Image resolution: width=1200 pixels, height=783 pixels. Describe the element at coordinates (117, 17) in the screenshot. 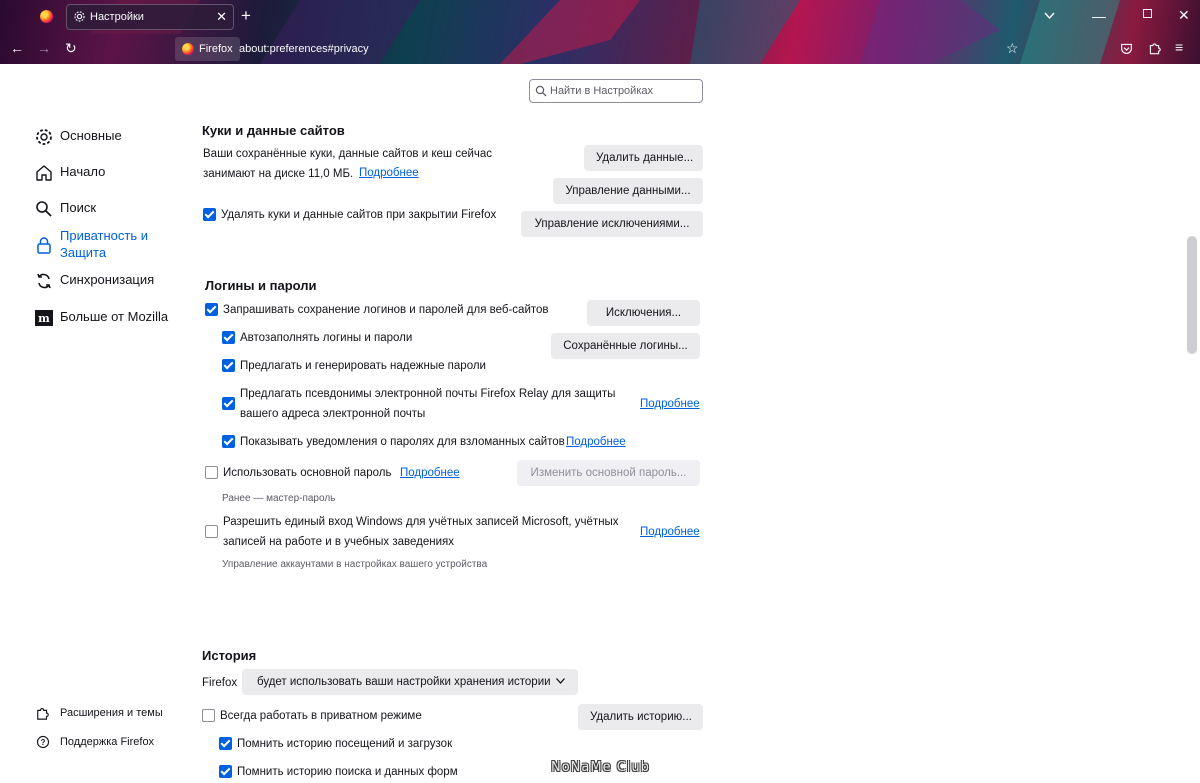

I see `tab-title: Настройки` at that location.